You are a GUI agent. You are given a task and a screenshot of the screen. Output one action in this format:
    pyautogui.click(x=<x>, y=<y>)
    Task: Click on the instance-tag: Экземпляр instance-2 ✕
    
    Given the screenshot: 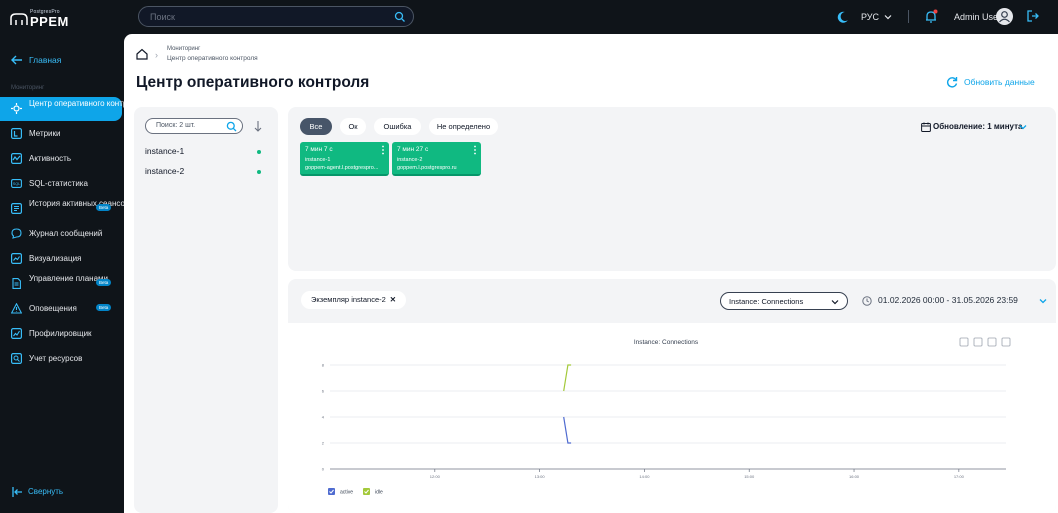 What is the action you would take?
    pyautogui.click(x=354, y=300)
    